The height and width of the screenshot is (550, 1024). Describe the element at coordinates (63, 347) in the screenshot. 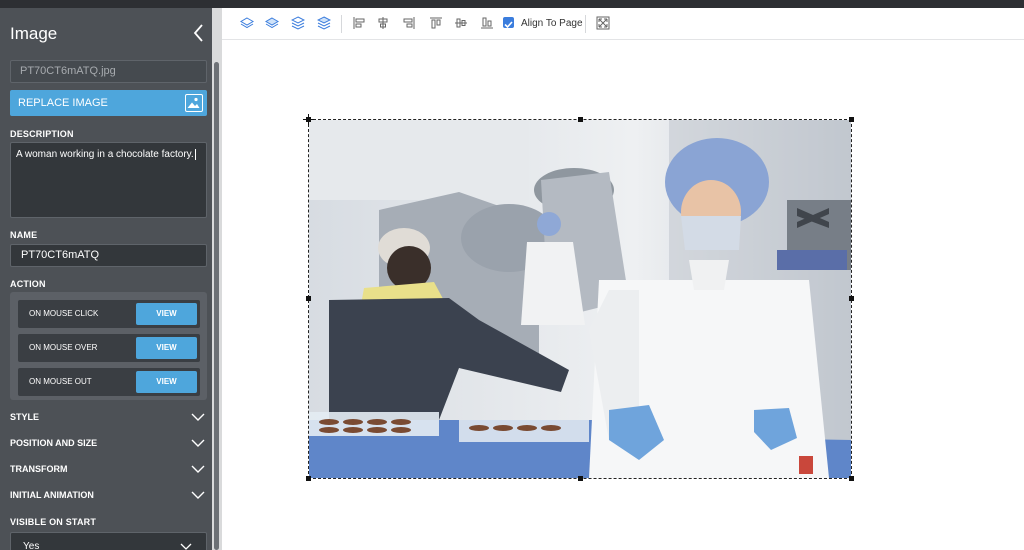

I see `action-row-label: ON MOUSE OVER` at that location.